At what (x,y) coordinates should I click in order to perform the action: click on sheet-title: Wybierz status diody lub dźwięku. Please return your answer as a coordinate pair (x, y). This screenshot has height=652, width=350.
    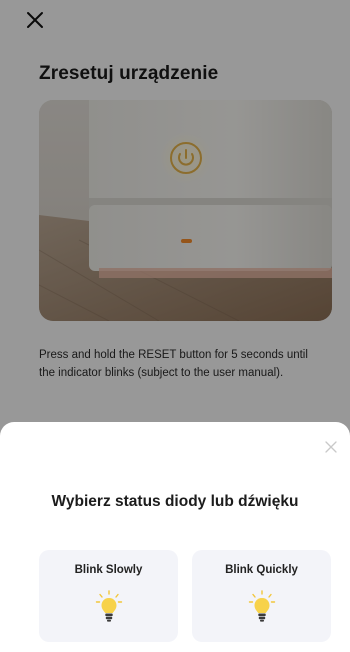
    Looking at the image, I should click on (175, 501).